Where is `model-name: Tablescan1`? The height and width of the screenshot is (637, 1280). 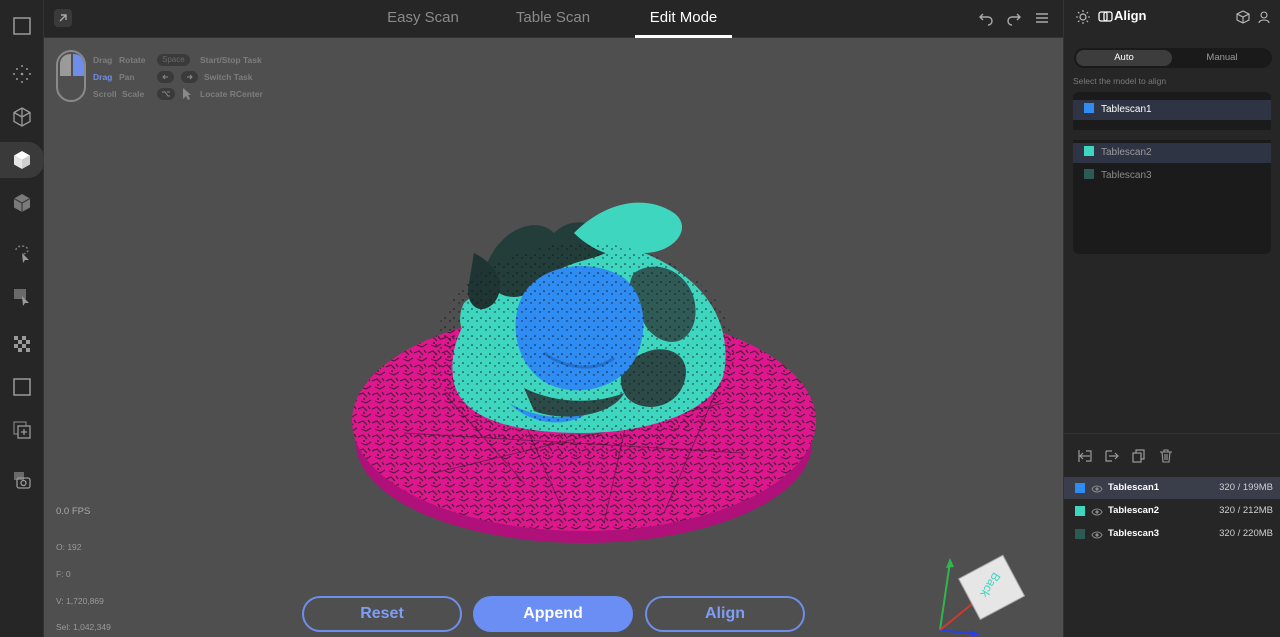
model-name: Tablescan1 is located at coordinates (1126, 109).